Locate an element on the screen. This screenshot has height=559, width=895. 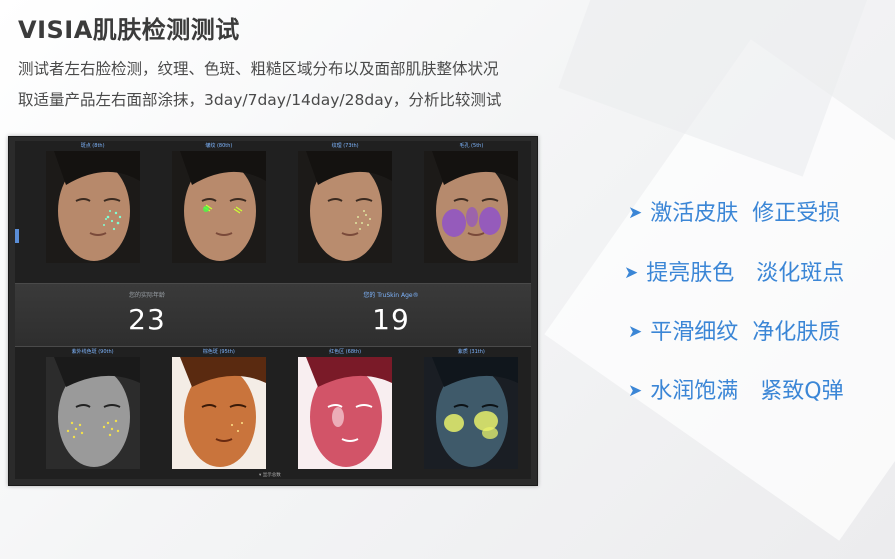
benefit-item: ➤ 提亮肤色 淡化斑点 is located at coordinates (734, 271).